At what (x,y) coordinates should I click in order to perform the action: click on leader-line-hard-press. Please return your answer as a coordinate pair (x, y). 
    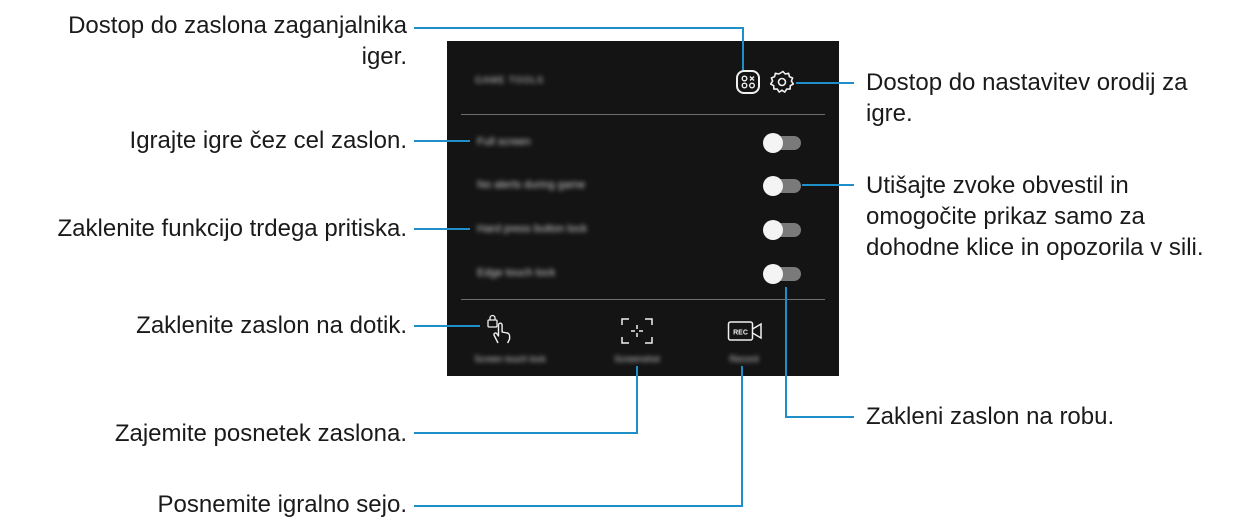
    Looking at the image, I should click on (442, 229).